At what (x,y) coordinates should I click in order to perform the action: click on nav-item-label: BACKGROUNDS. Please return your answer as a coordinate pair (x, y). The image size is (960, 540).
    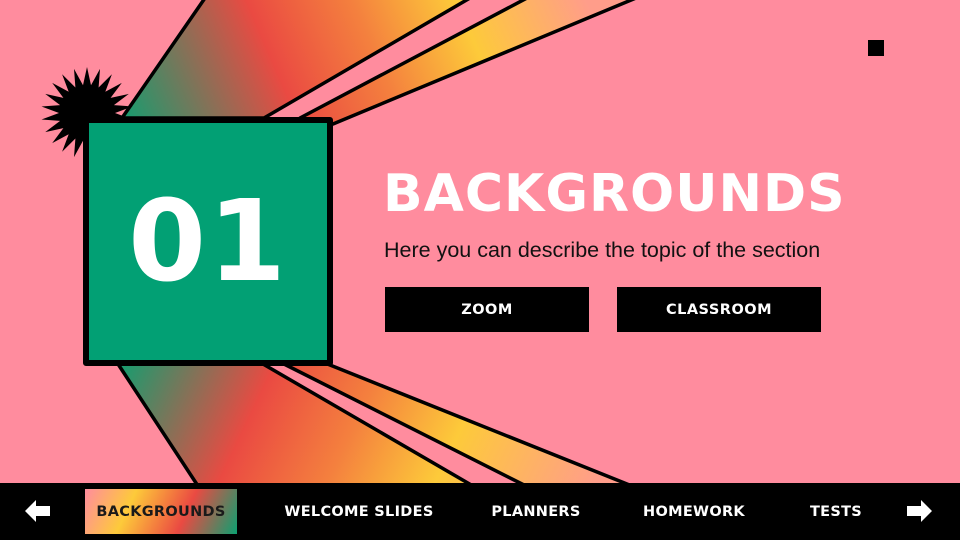
    Looking at the image, I should click on (161, 511).